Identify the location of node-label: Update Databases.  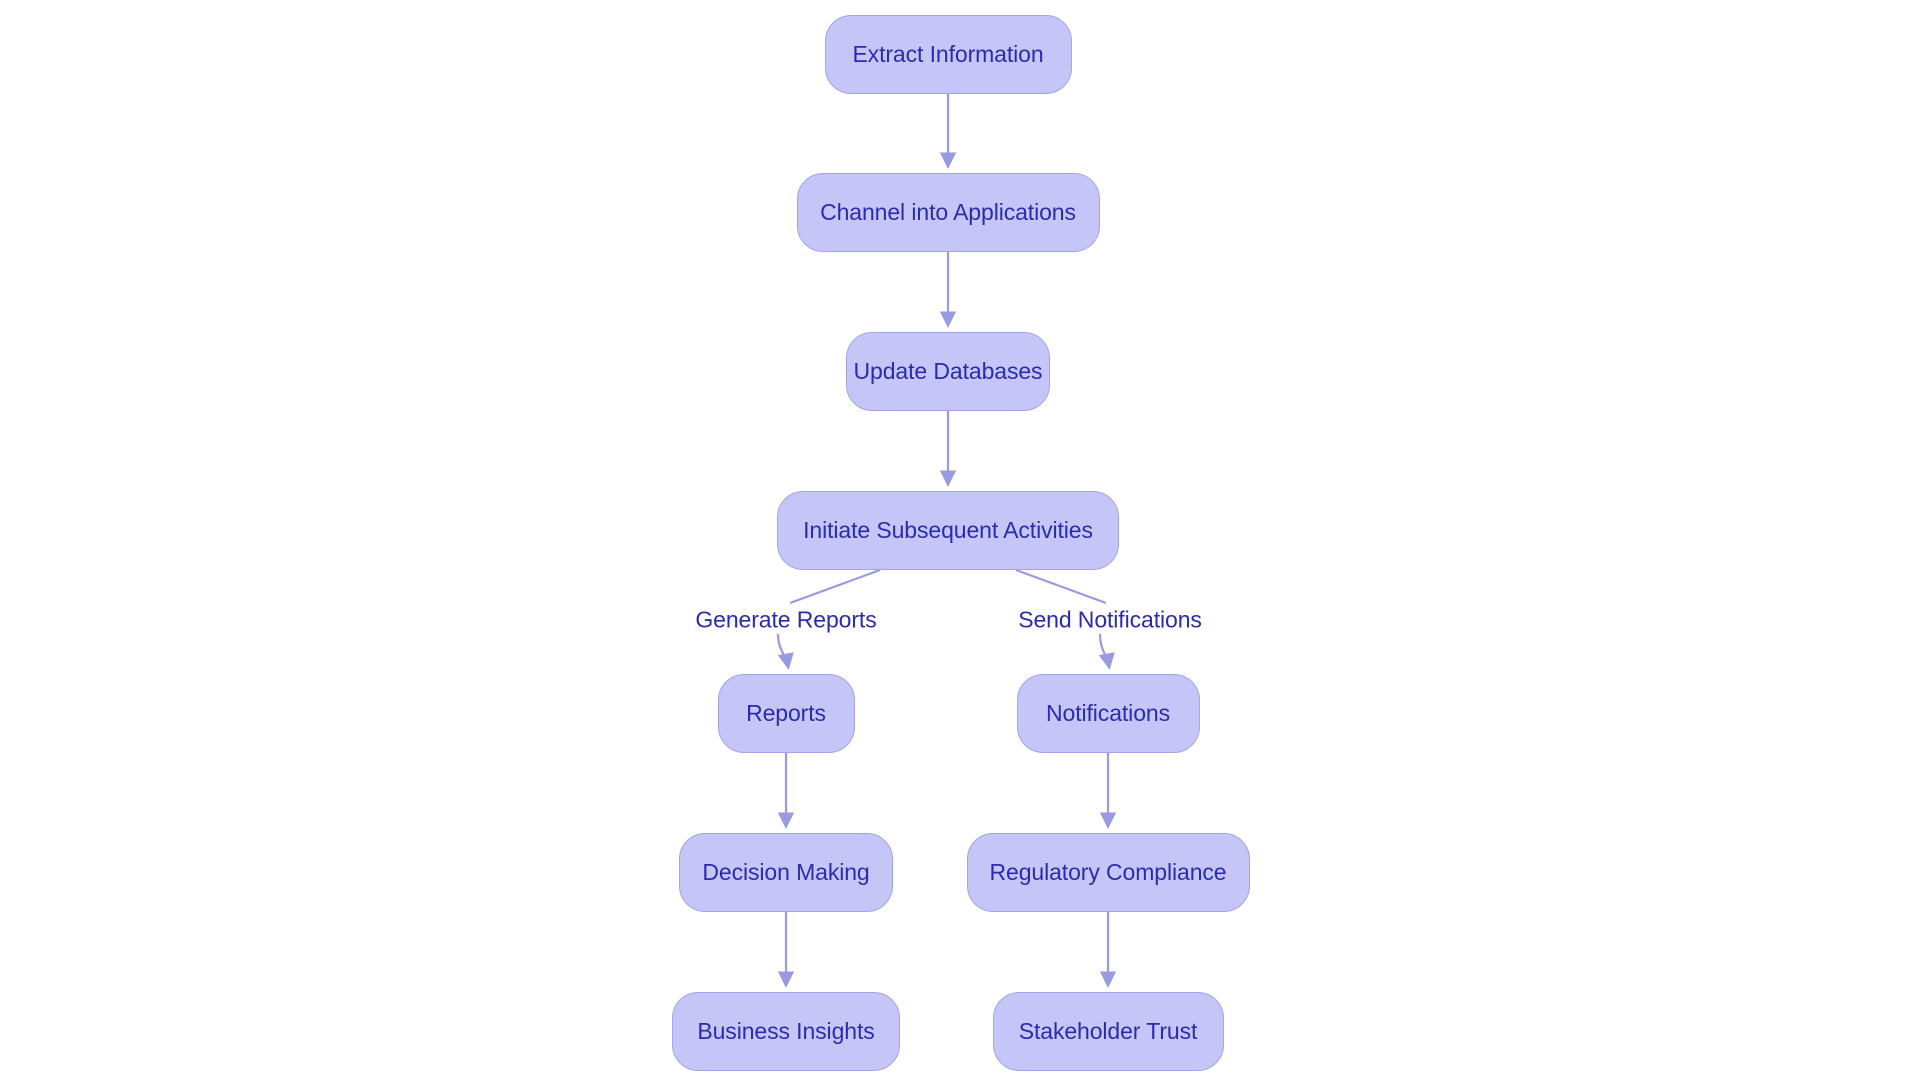
(948, 370).